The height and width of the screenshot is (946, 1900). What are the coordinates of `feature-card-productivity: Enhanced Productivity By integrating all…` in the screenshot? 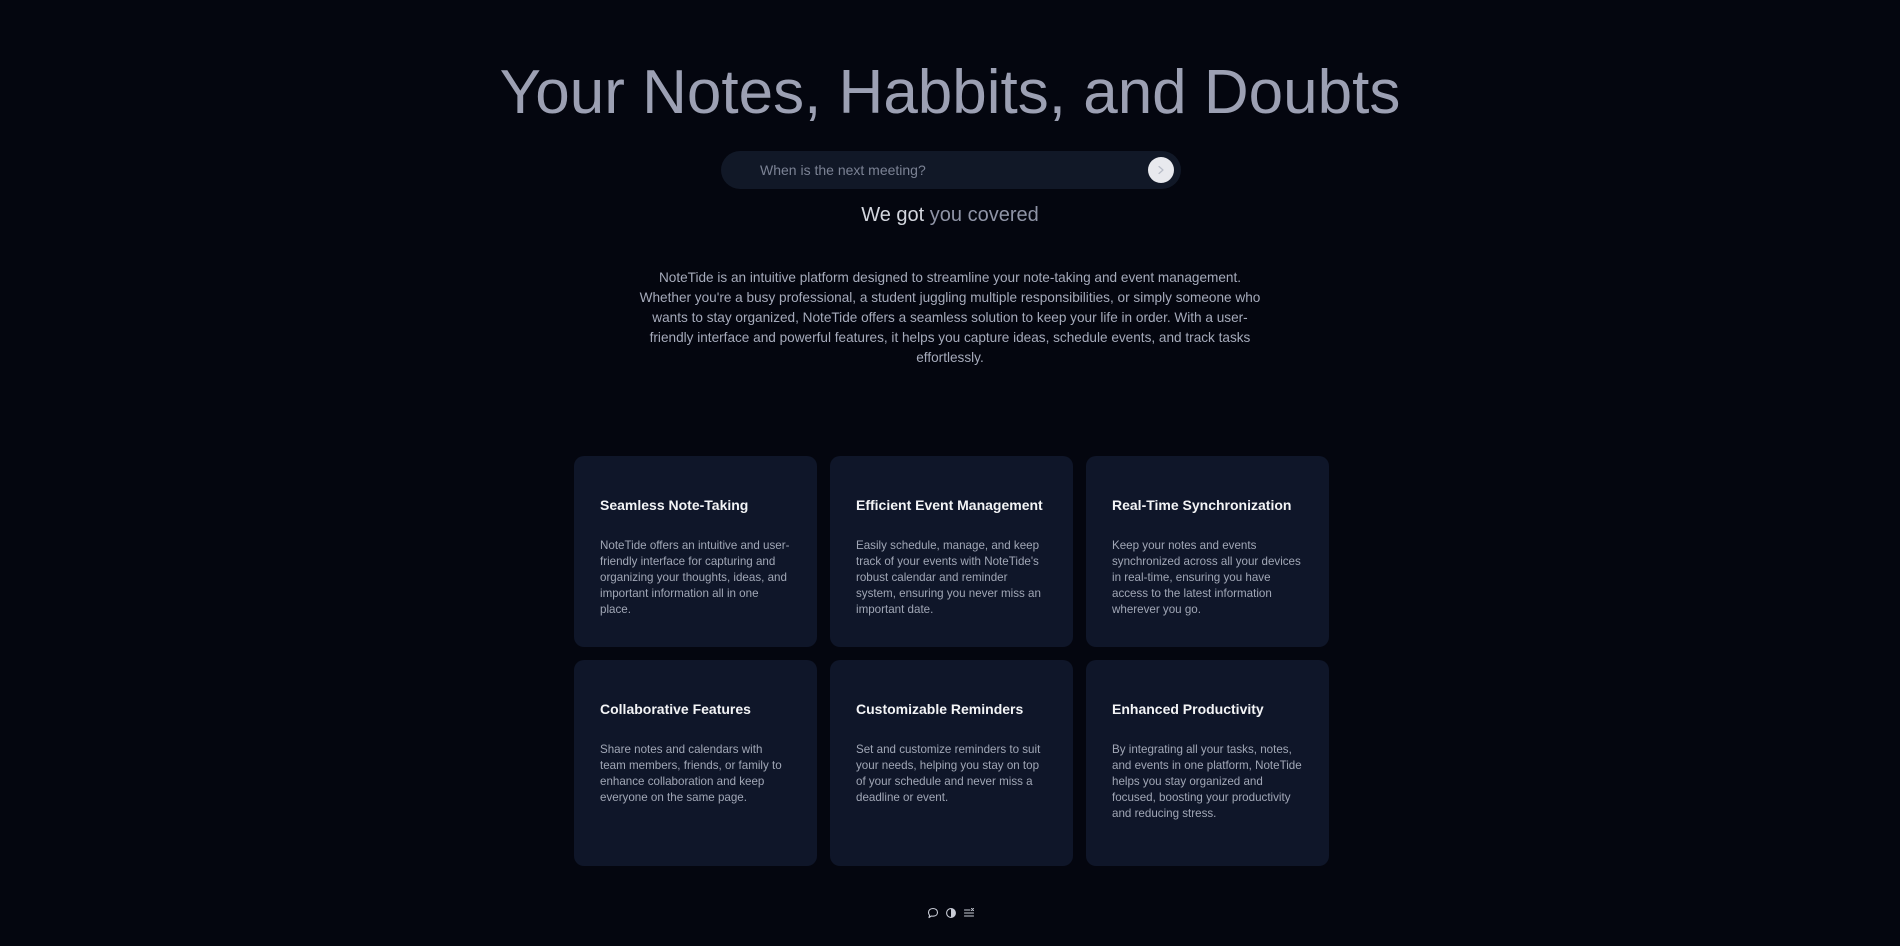 It's located at (1207, 763).